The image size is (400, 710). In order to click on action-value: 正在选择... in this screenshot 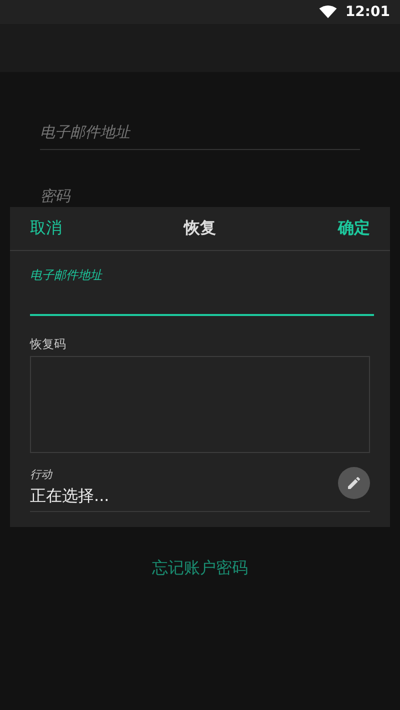, I will do `click(70, 496)`.